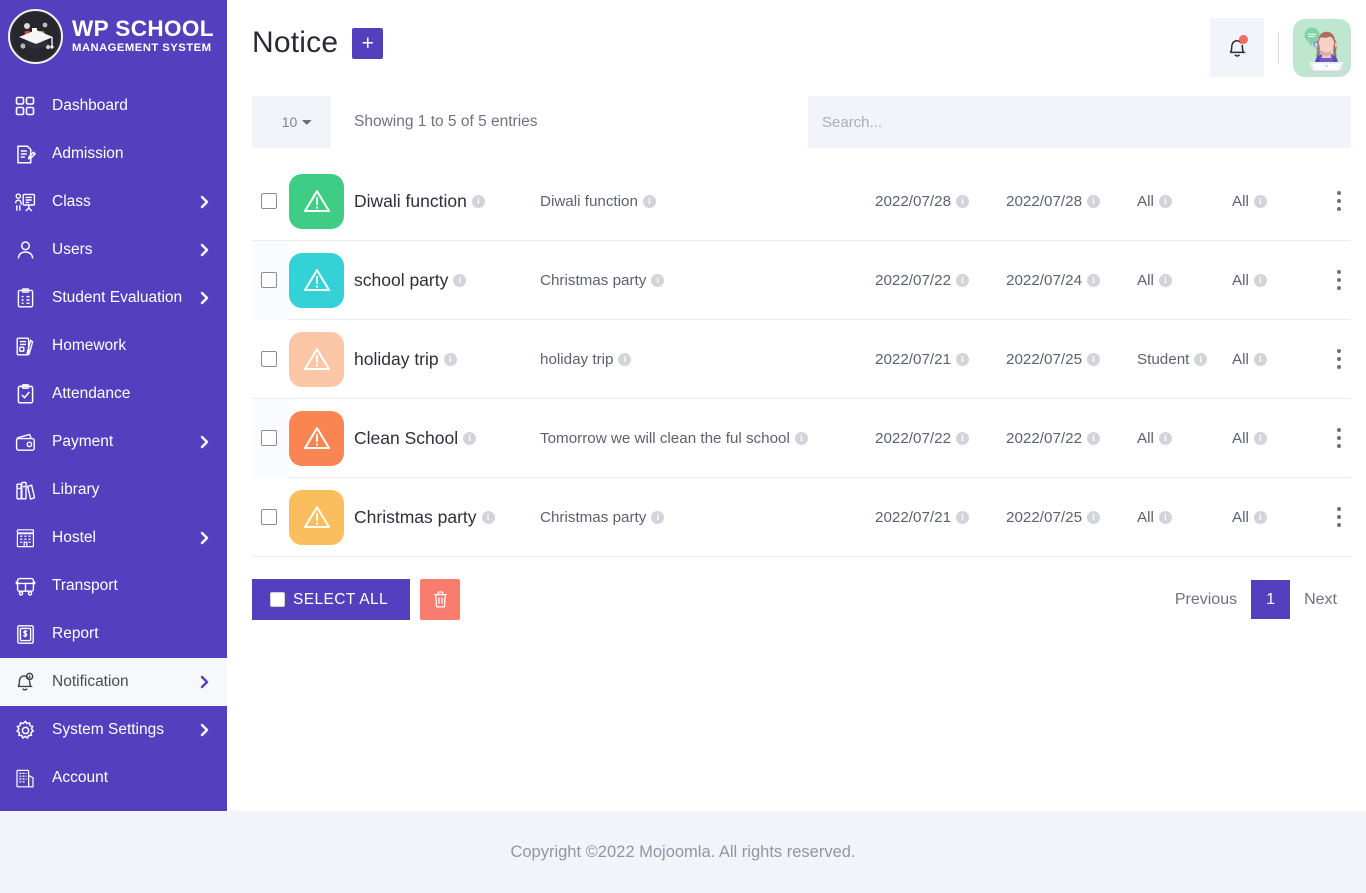  I want to click on row-title: Christmas party, so click(415, 516).